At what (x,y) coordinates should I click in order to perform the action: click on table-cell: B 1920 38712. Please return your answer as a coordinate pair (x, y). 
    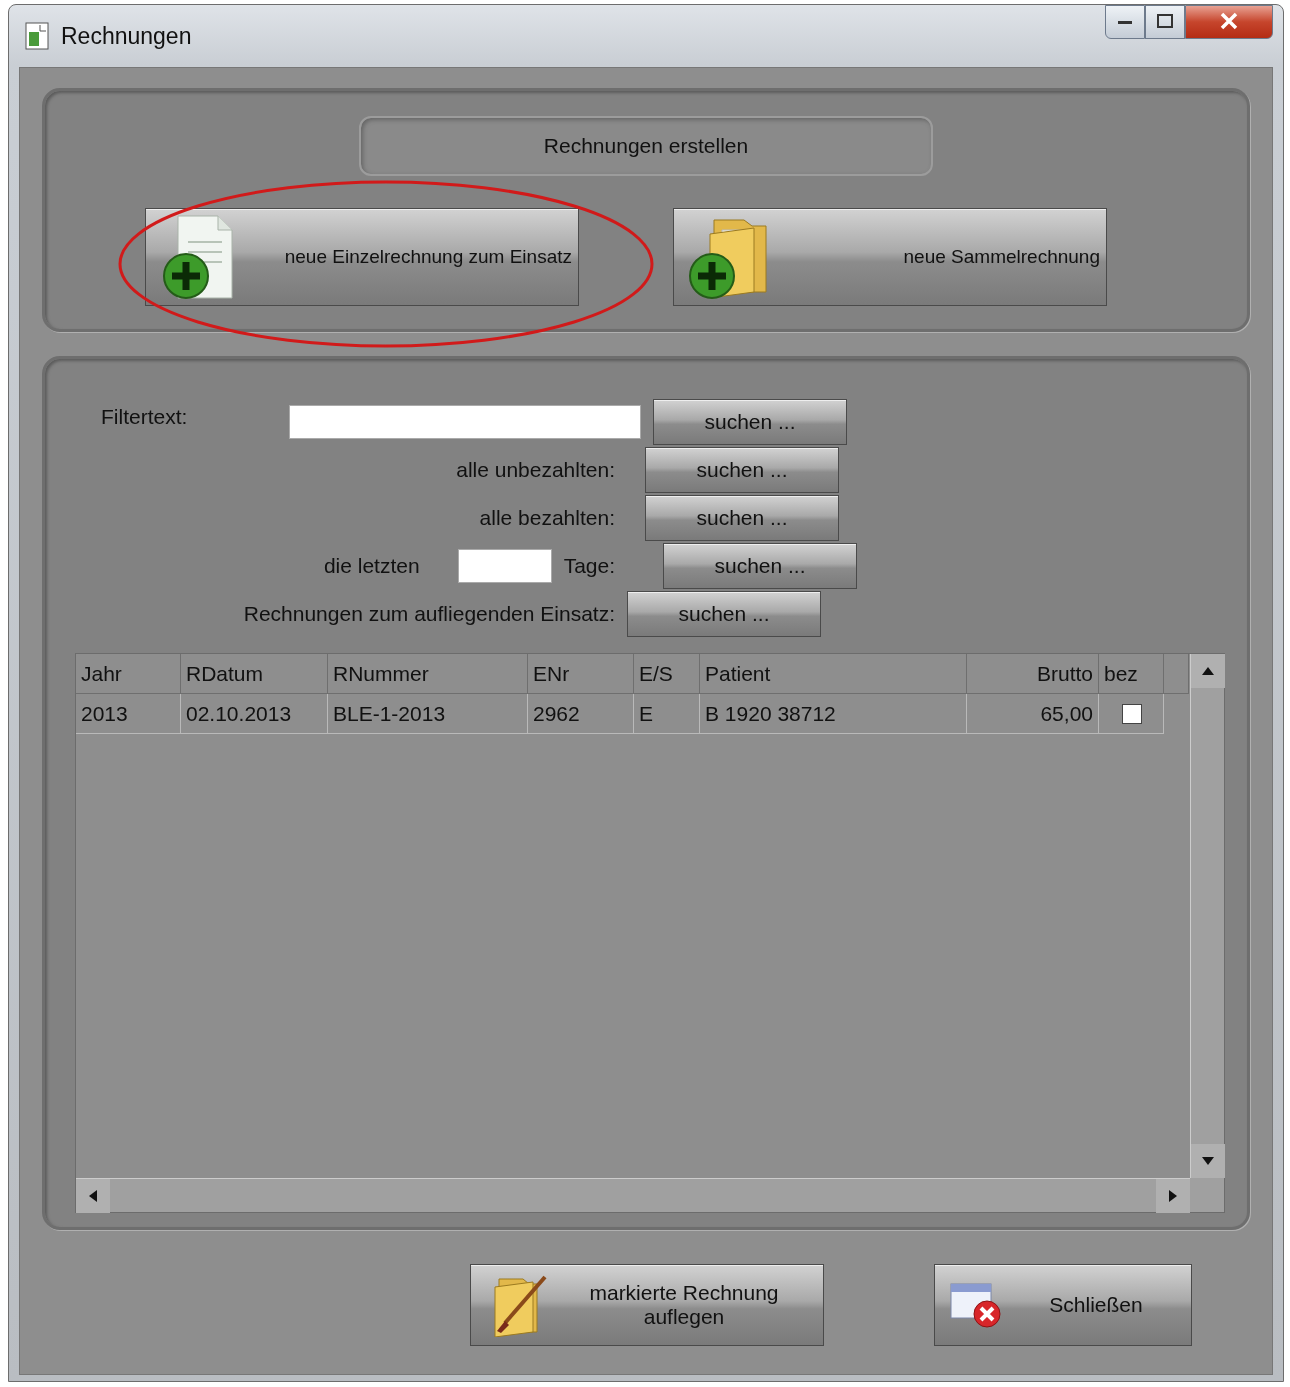
    Looking at the image, I should click on (833, 714).